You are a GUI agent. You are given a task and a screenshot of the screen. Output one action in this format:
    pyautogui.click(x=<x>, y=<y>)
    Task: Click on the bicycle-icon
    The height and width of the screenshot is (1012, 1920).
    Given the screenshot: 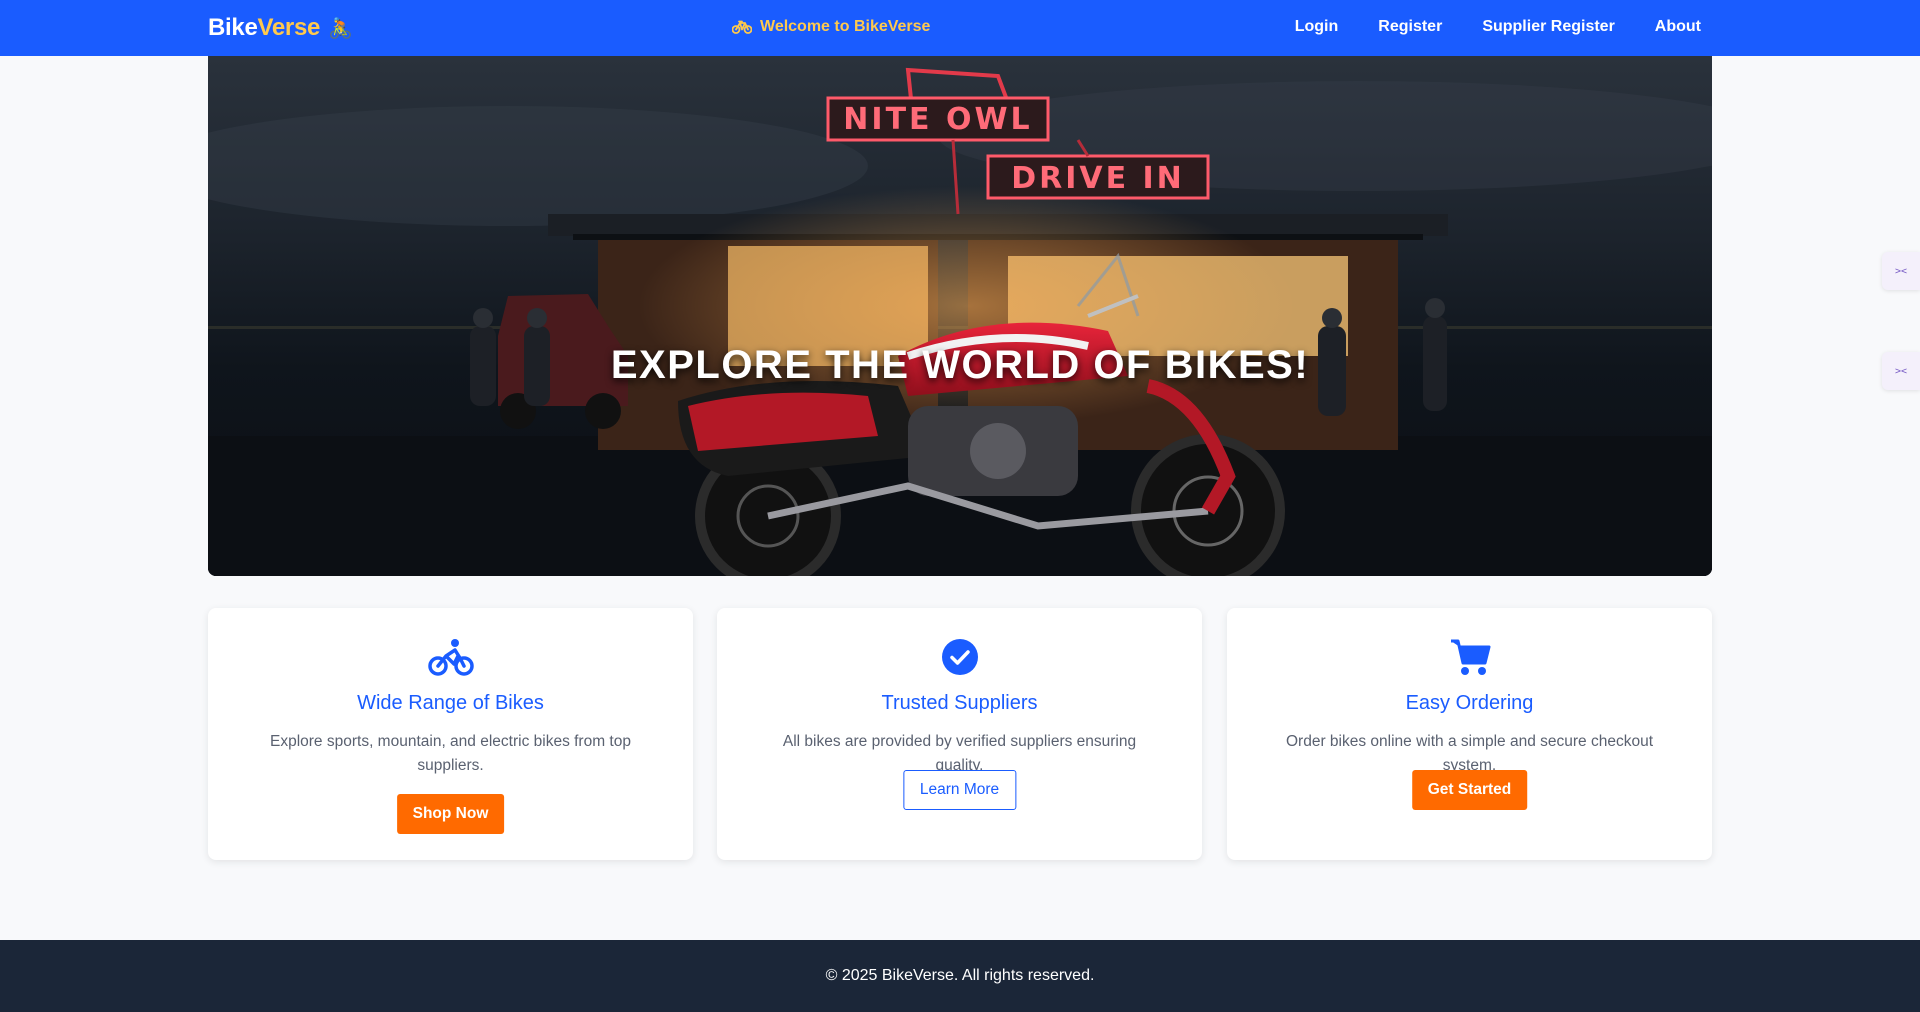 What is the action you would take?
    pyautogui.click(x=742, y=27)
    